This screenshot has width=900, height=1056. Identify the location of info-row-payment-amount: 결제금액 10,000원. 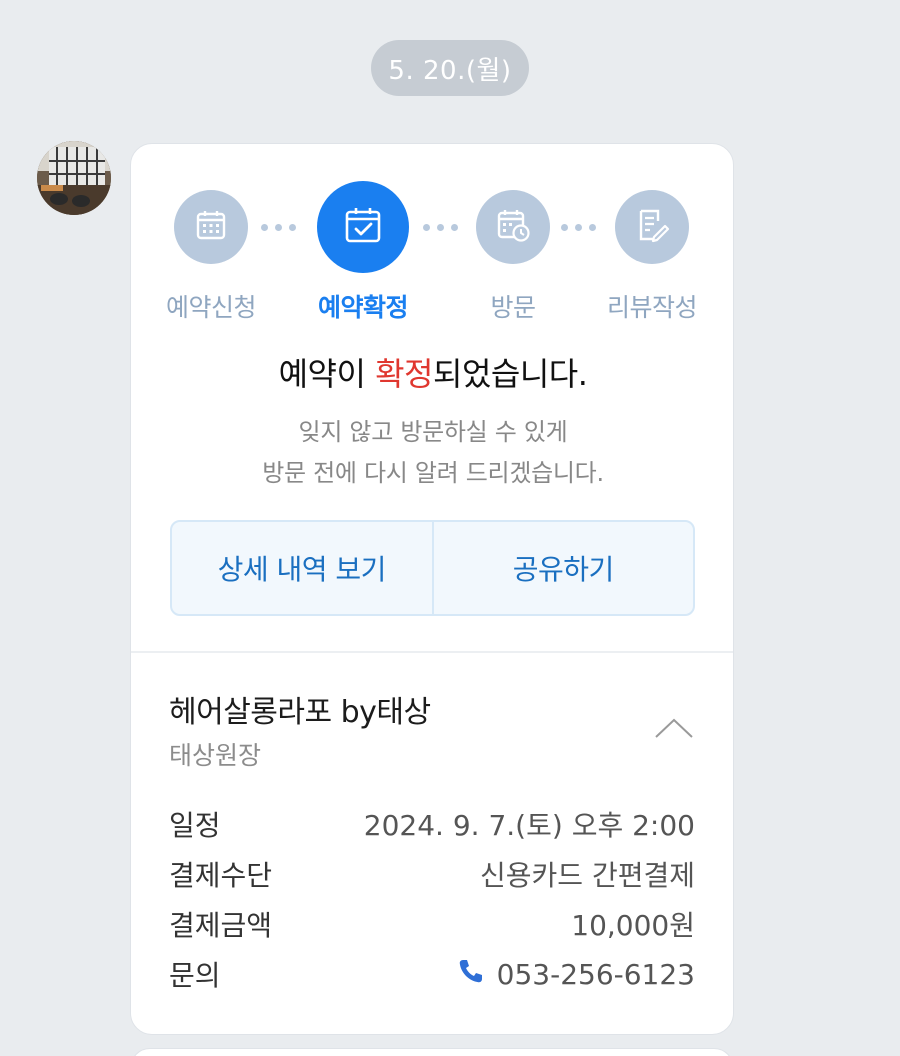
(432, 924).